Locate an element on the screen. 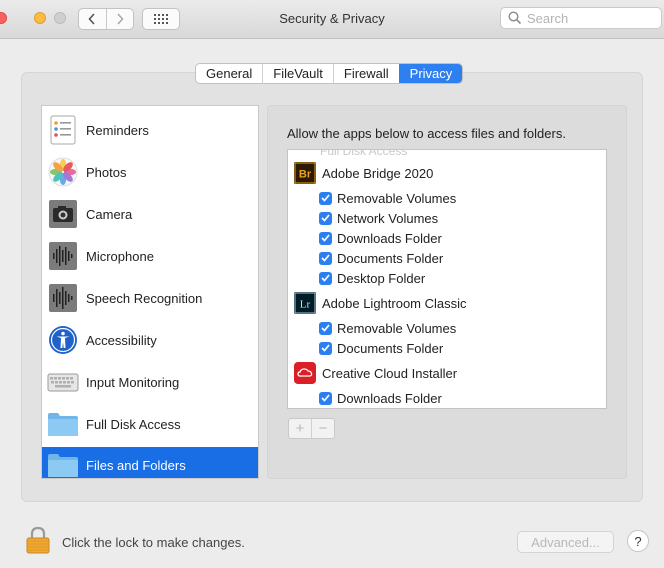  sidebar-item-camera: Camera is located at coordinates (150, 214).